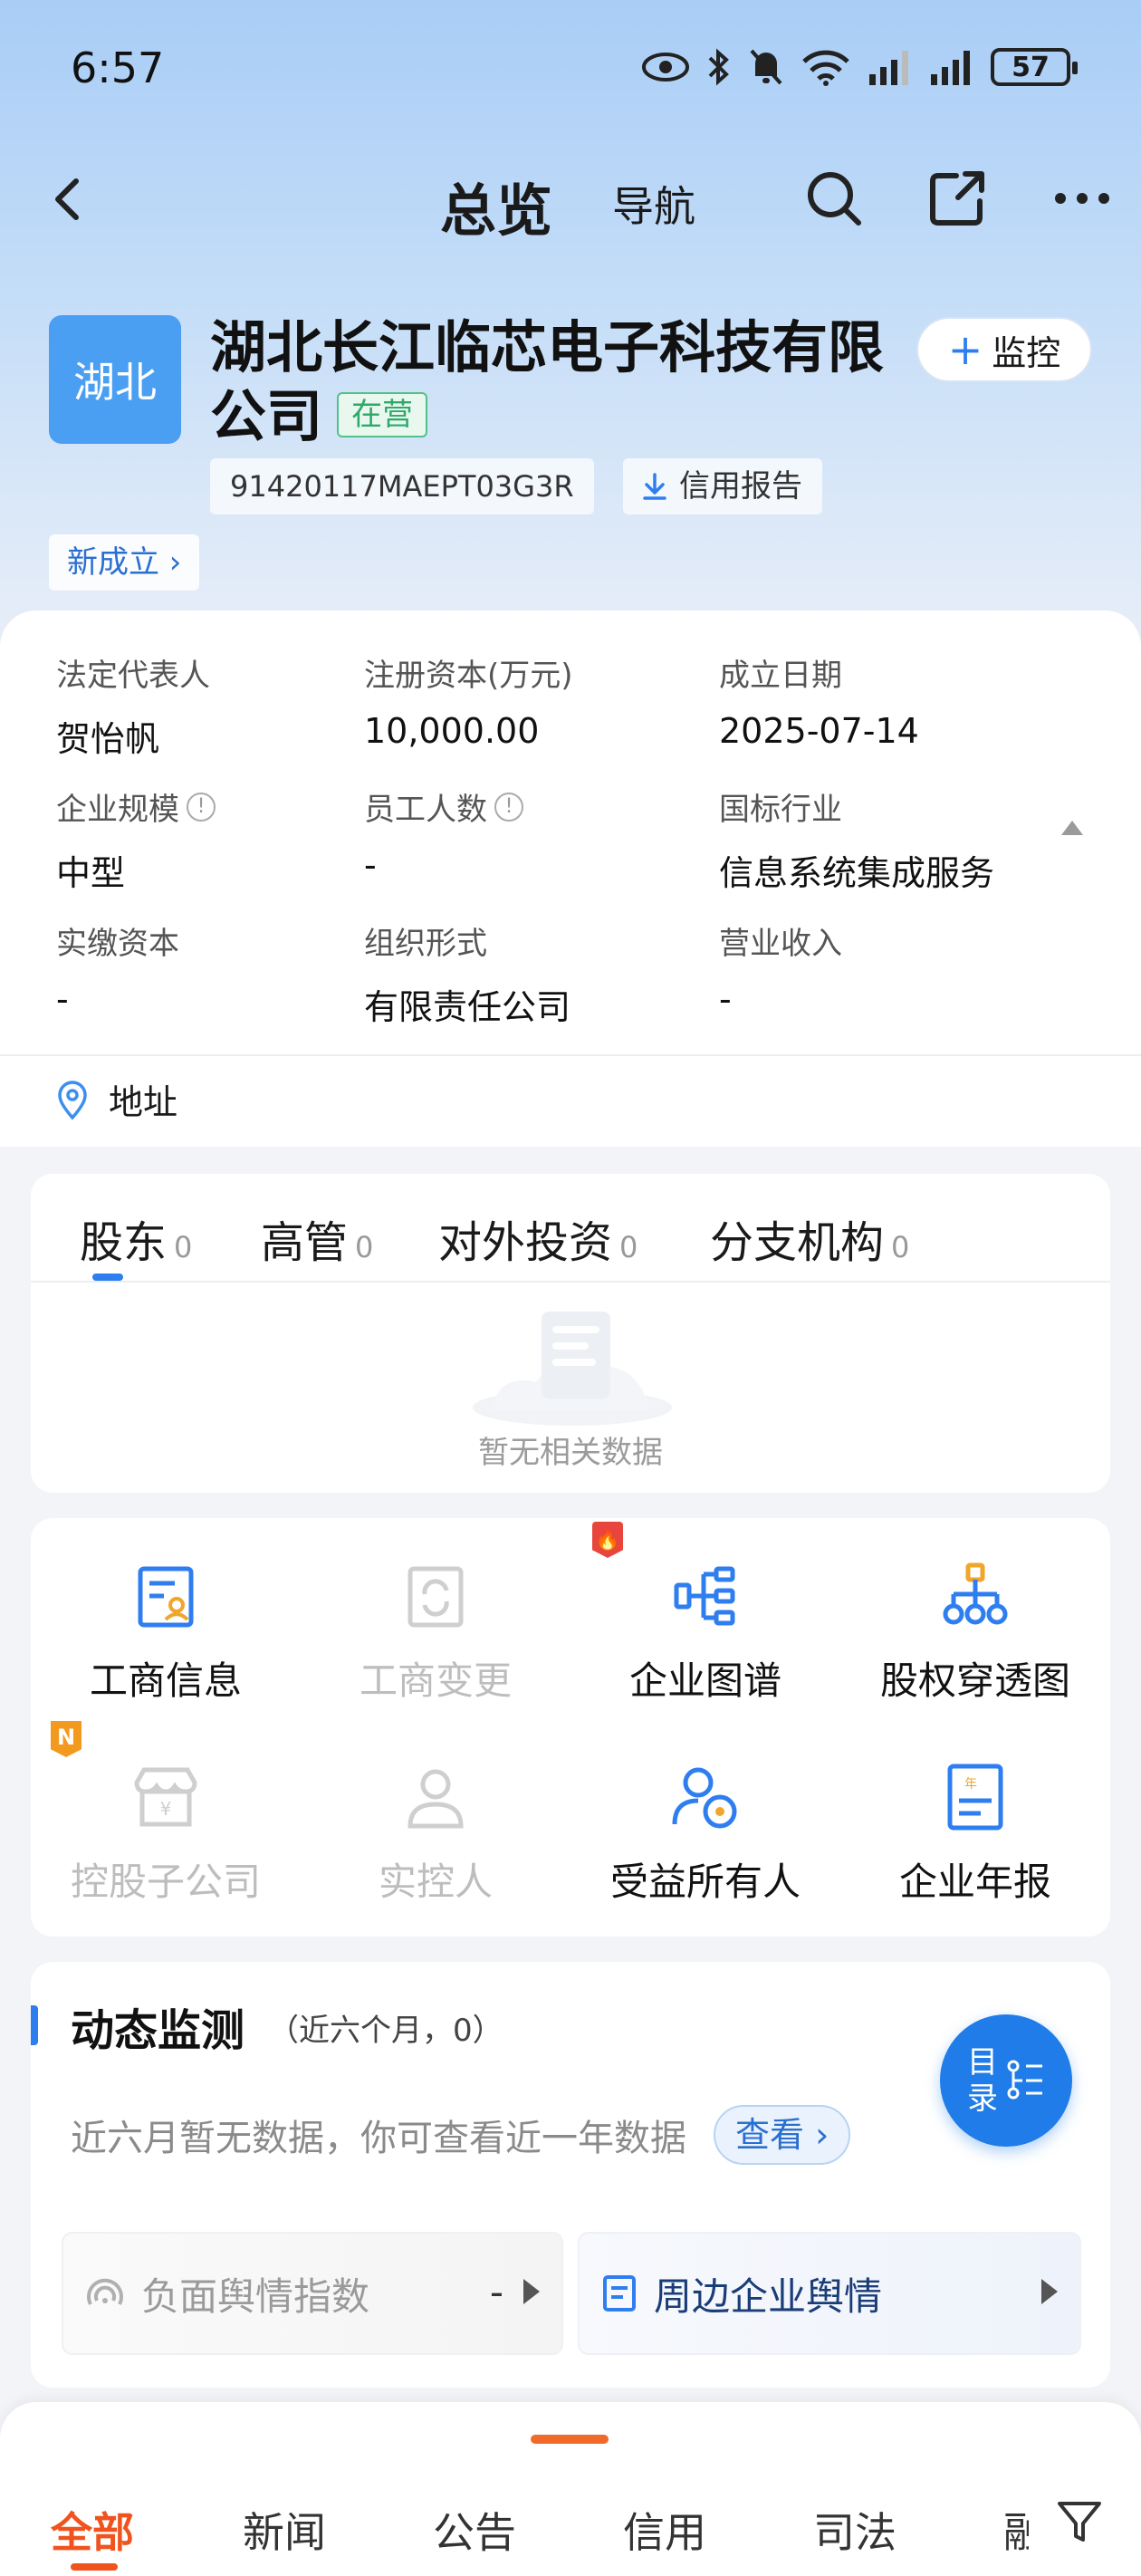 The height and width of the screenshot is (2576, 1141). Describe the element at coordinates (1079, 2521) in the screenshot. I see `filter-icon` at that location.